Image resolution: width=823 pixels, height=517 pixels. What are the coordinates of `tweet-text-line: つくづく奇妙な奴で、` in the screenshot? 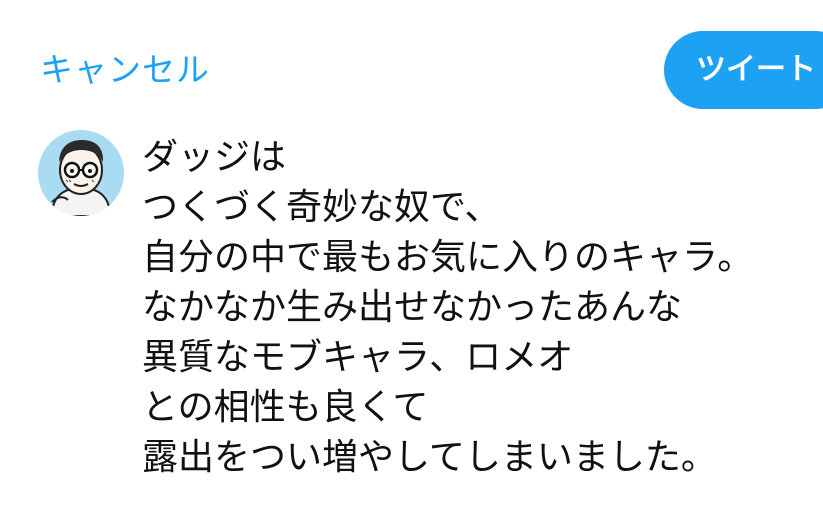 It's located at (321, 207).